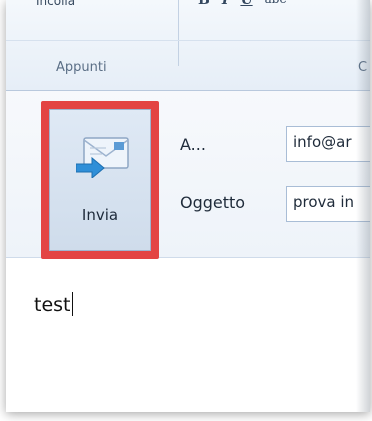 Image resolution: width=372 pixels, height=421 pixels. Describe the element at coordinates (76, 5) in the screenshot. I see `paste-button: Incolla` at that location.